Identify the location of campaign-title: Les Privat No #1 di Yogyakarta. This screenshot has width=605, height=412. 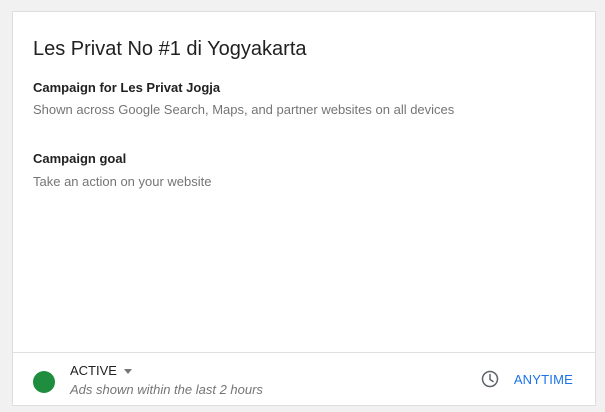
(170, 49).